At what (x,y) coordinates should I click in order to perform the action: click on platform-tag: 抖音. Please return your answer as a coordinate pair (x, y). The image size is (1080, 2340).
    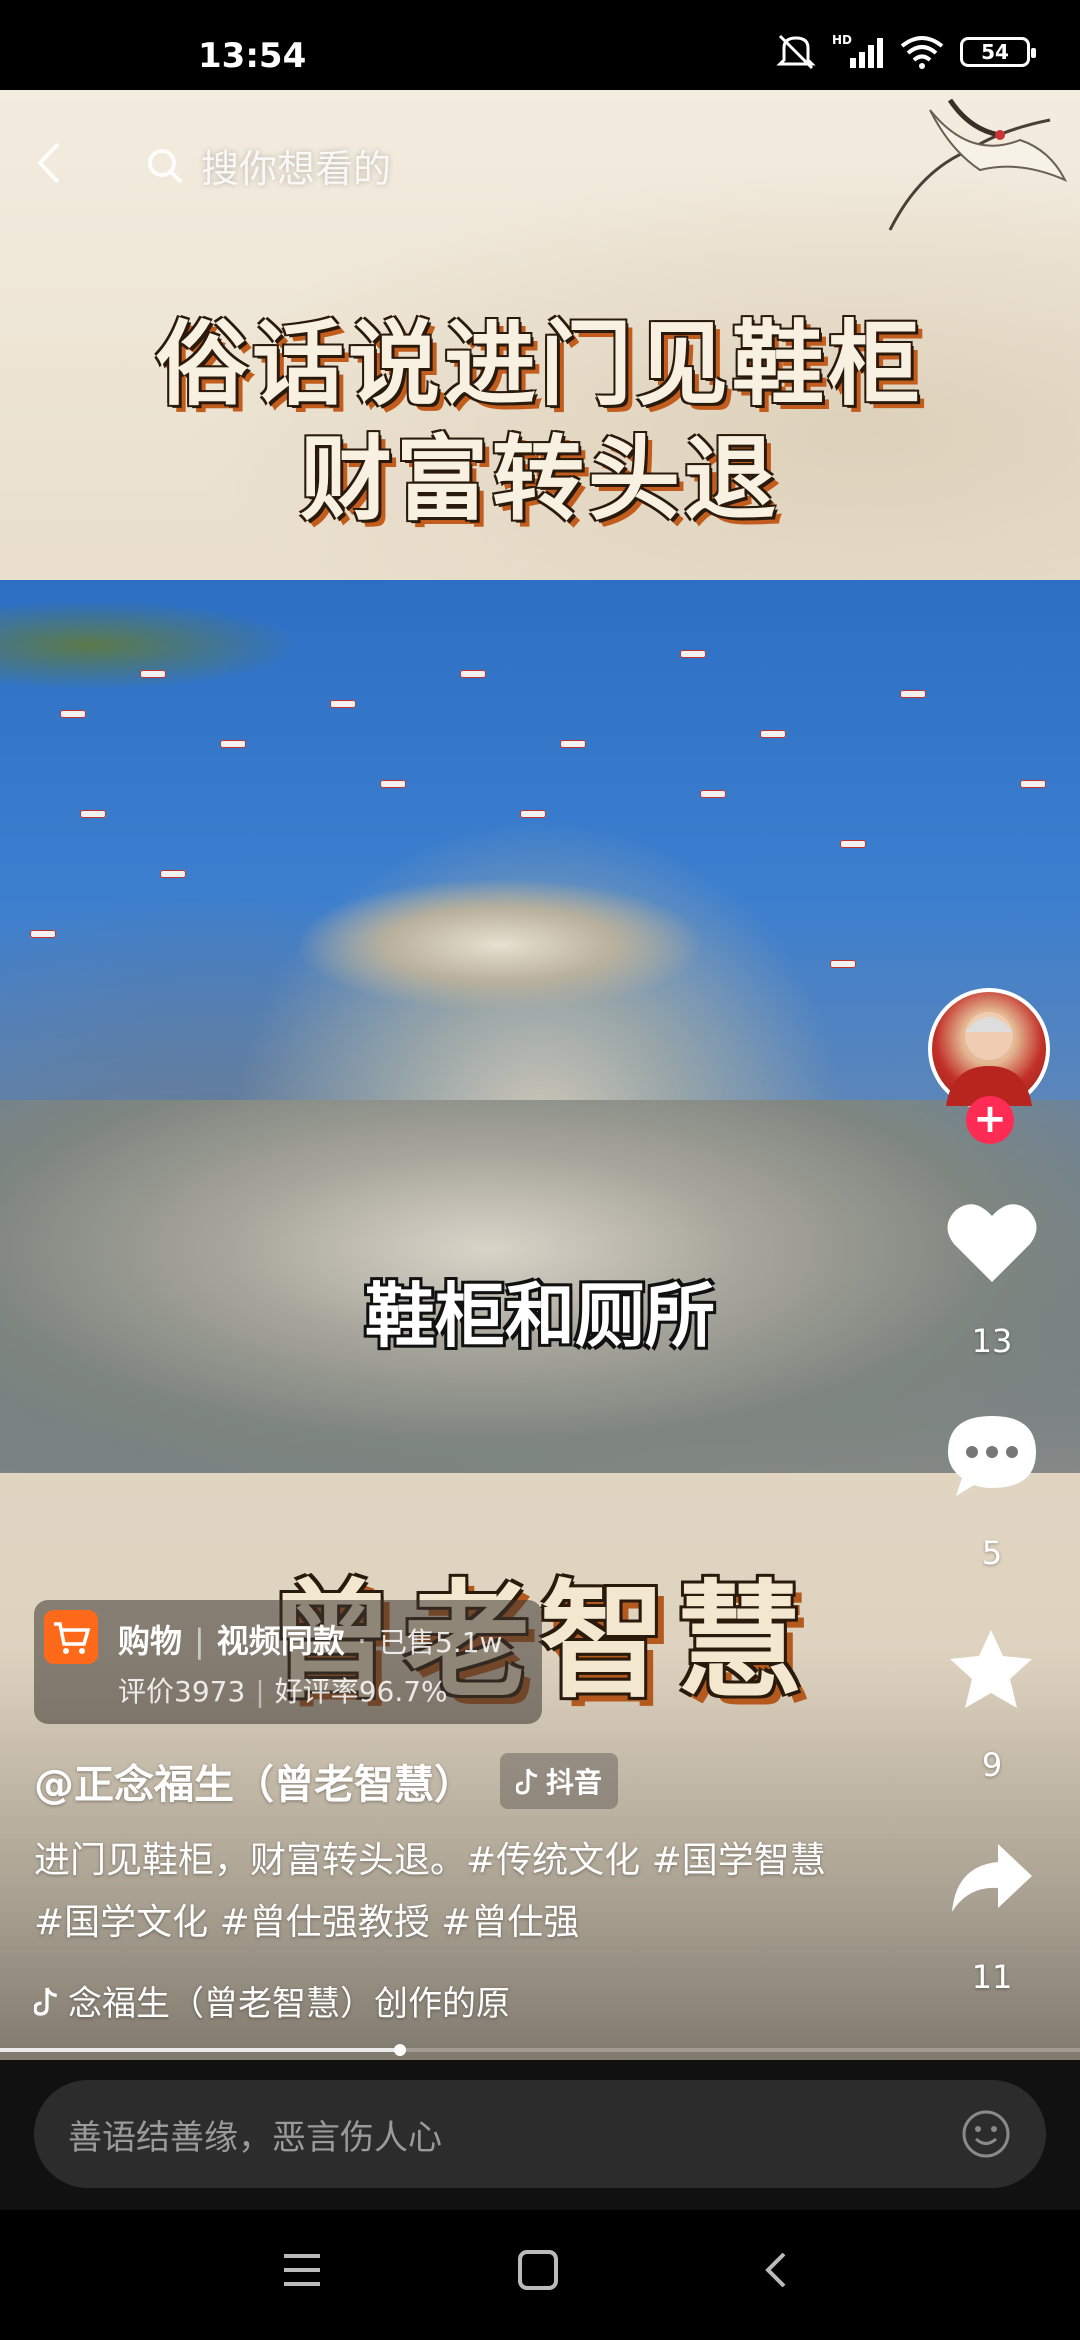
    Looking at the image, I should click on (559, 1781).